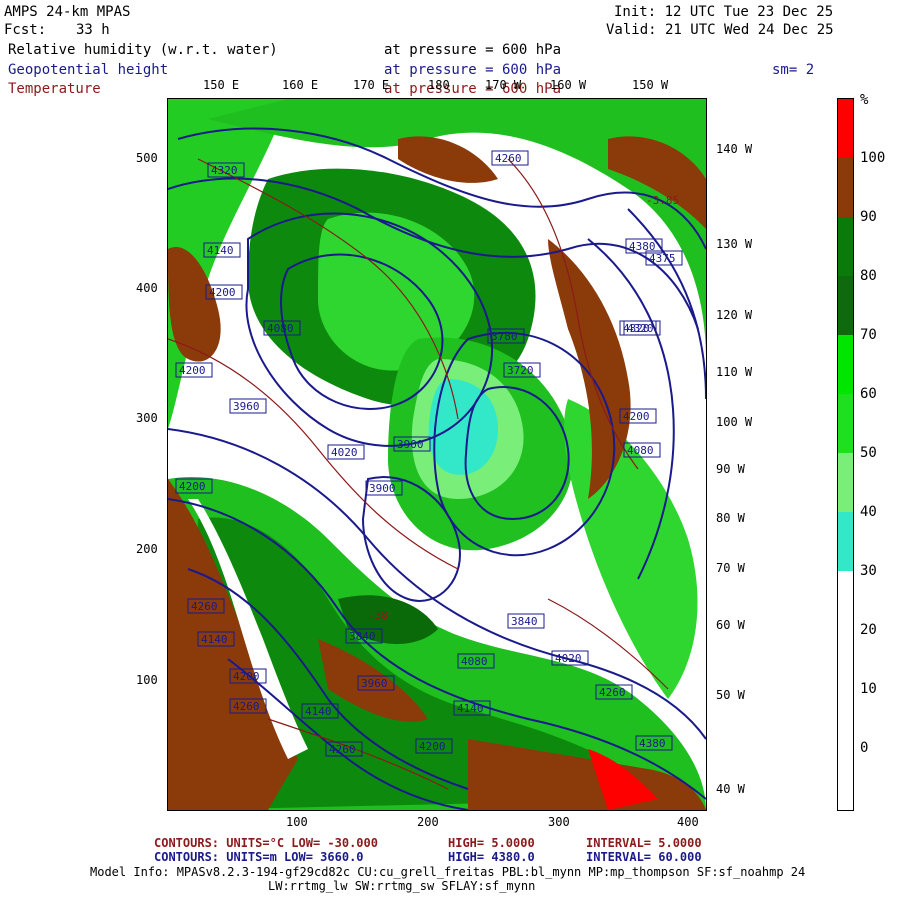 This screenshot has width=900, height=900. Describe the element at coordinates (793, 70) in the screenshot. I see `smoothing-label: sm= 2` at that location.